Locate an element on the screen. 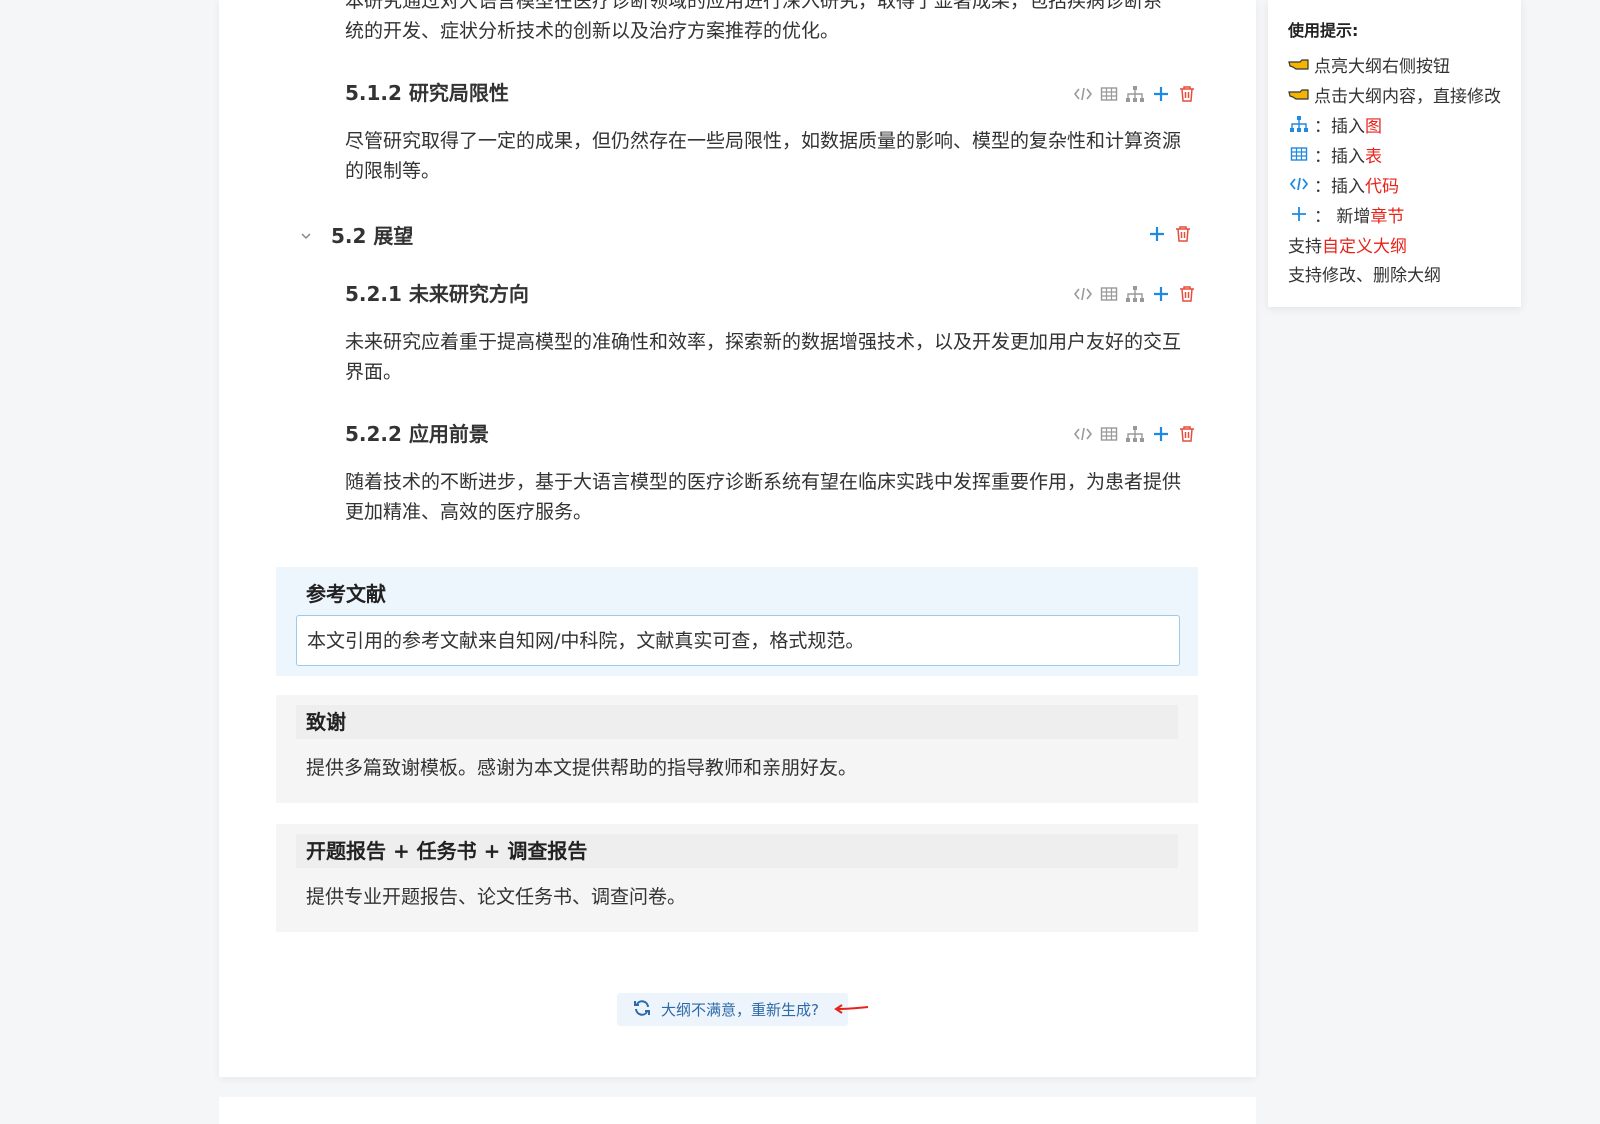  plus-icon is located at coordinates (1299, 214).